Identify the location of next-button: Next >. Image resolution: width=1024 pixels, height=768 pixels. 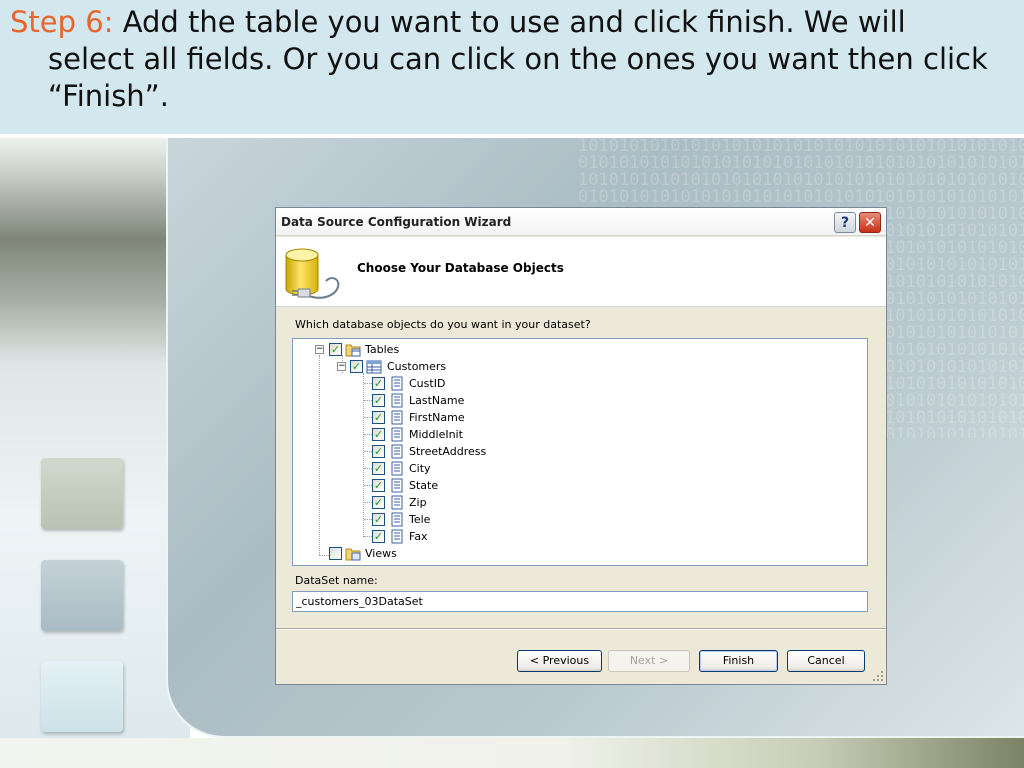
(649, 661).